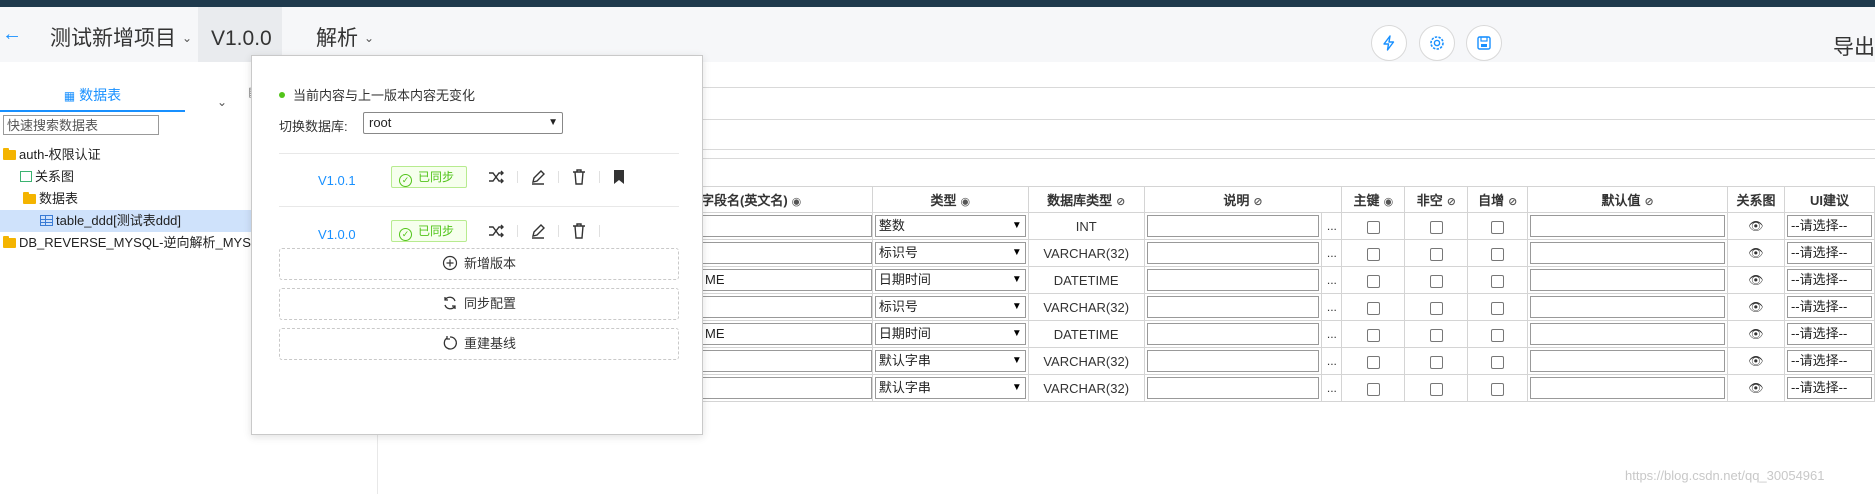  Describe the element at coordinates (479, 264) in the screenshot. I see `new-version-button: 新增版本` at that location.